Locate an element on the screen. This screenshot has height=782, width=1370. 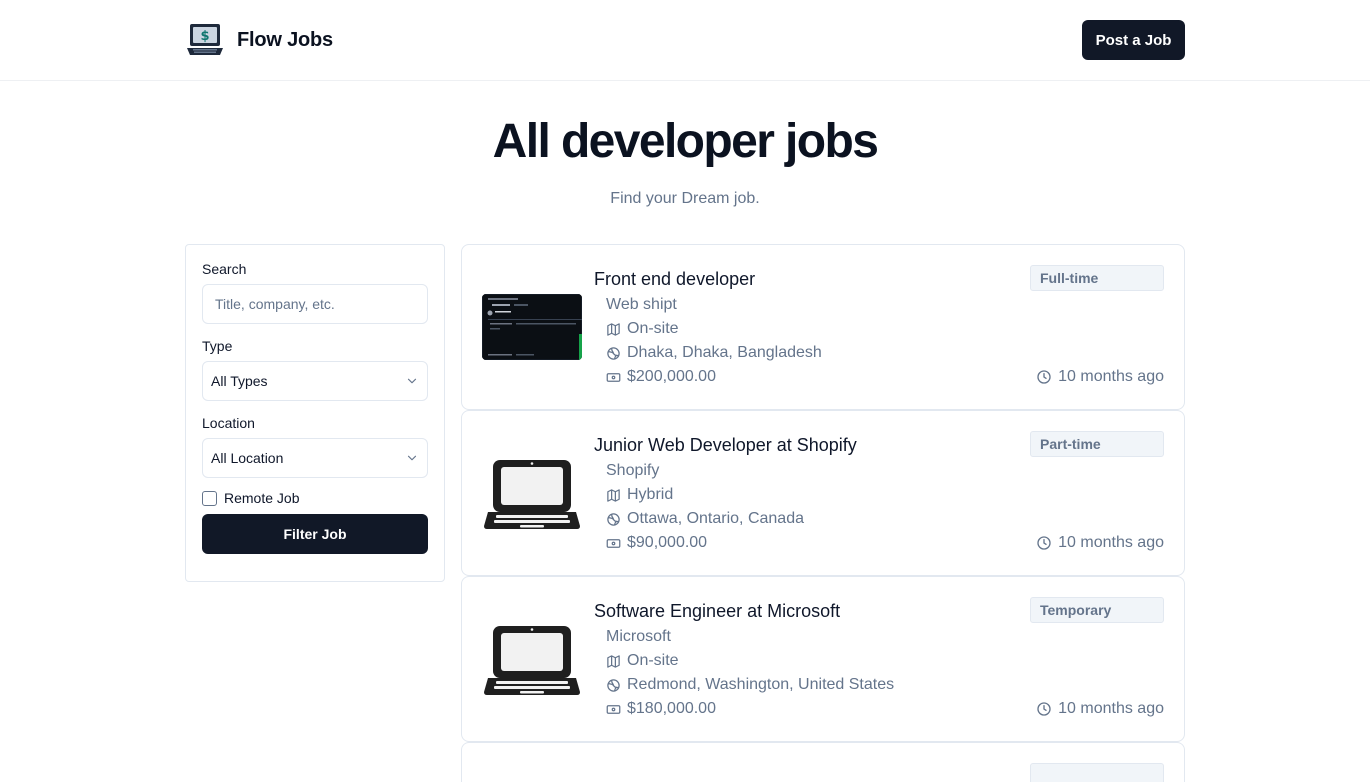
location-select-value: All Location is located at coordinates (247, 458).